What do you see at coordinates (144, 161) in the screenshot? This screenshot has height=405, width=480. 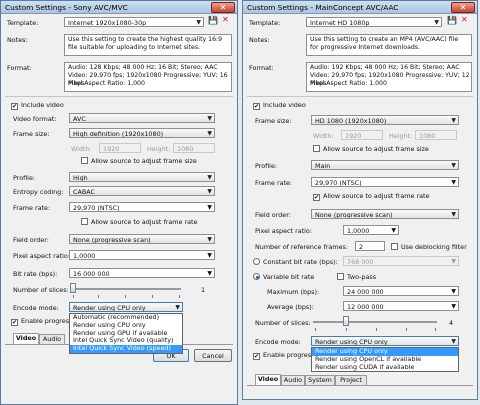 I see `allow-frame-size-label: Allow source to adjust frame size` at bounding box center [144, 161].